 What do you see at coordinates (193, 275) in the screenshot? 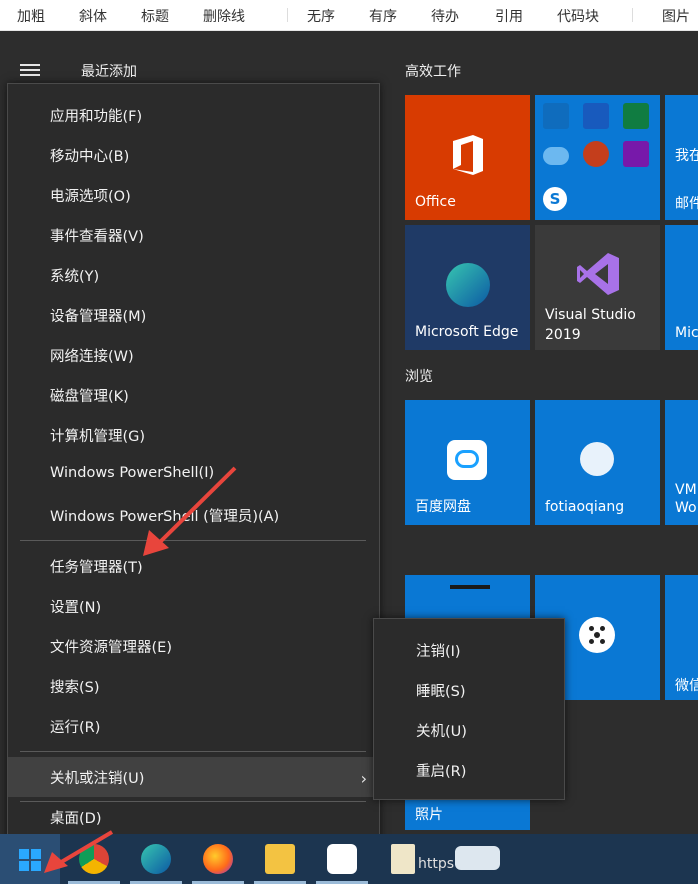
I see `menu-item-system: 系统(Y)` at bounding box center [193, 275].